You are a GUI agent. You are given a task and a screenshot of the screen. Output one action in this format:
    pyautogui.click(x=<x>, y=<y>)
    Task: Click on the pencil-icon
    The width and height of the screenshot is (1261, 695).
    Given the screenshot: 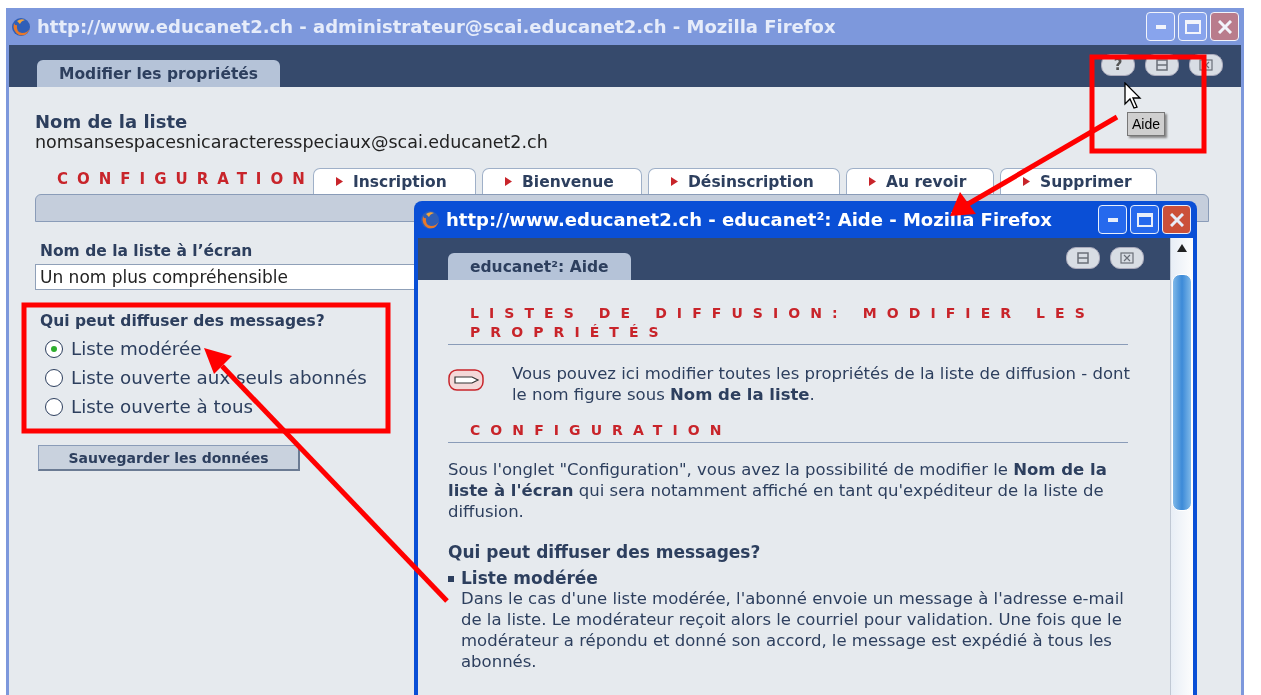 What is the action you would take?
    pyautogui.click(x=466, y=380)
    